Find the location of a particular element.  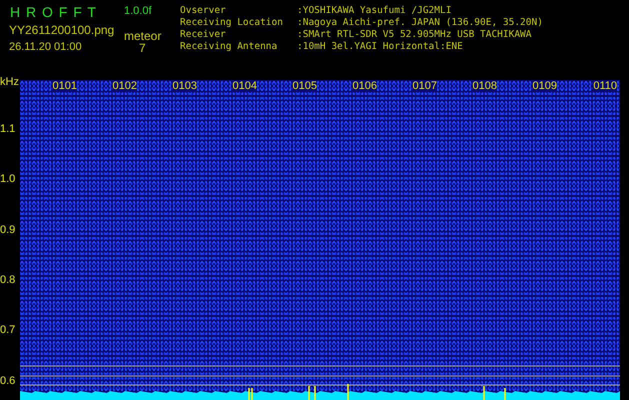

version-label: 1.0.0f is located at coordinates (138, 11).